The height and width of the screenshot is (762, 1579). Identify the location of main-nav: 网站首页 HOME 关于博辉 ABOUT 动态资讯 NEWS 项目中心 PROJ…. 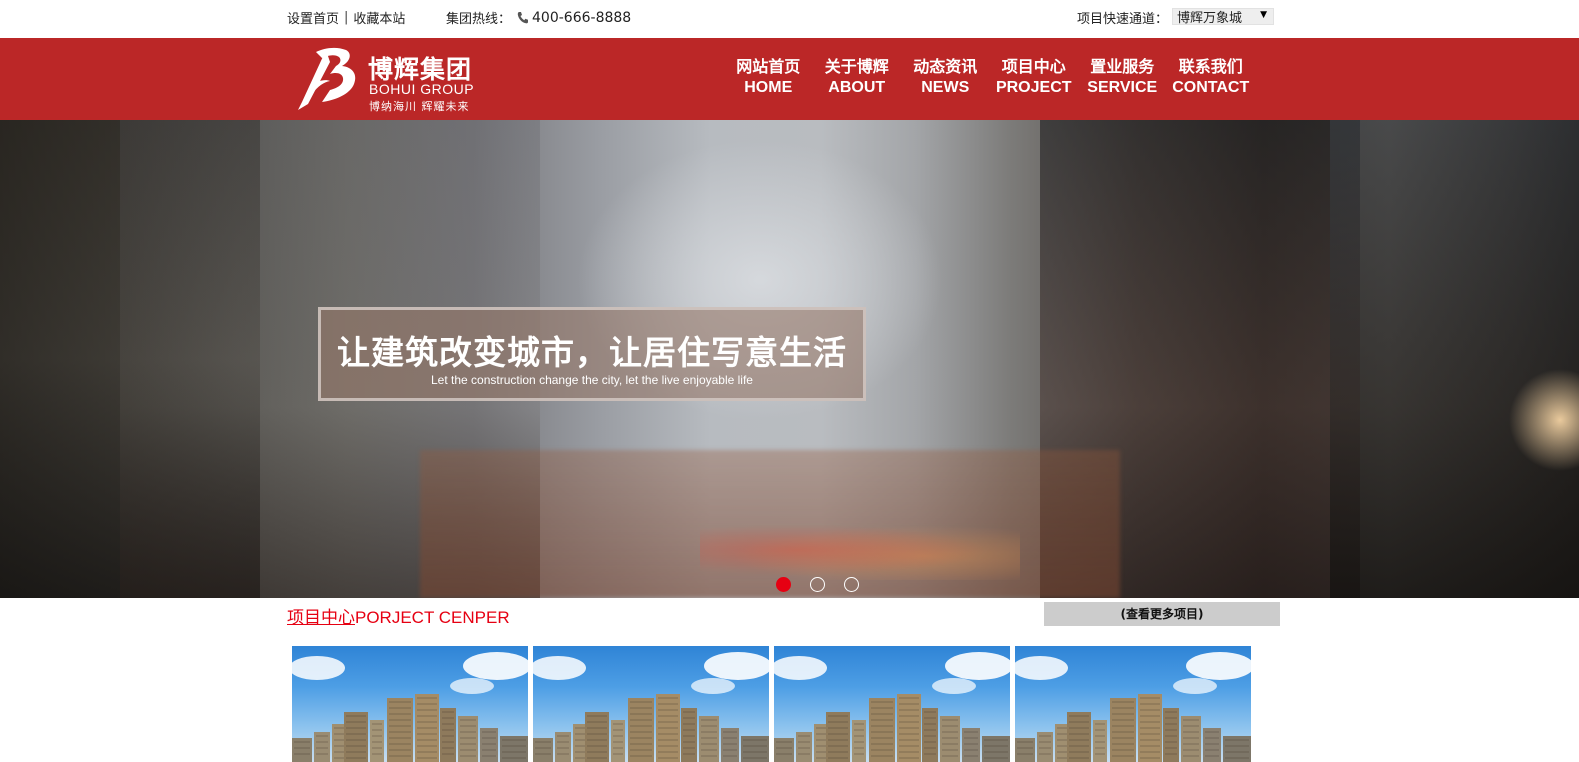
(989, 78).